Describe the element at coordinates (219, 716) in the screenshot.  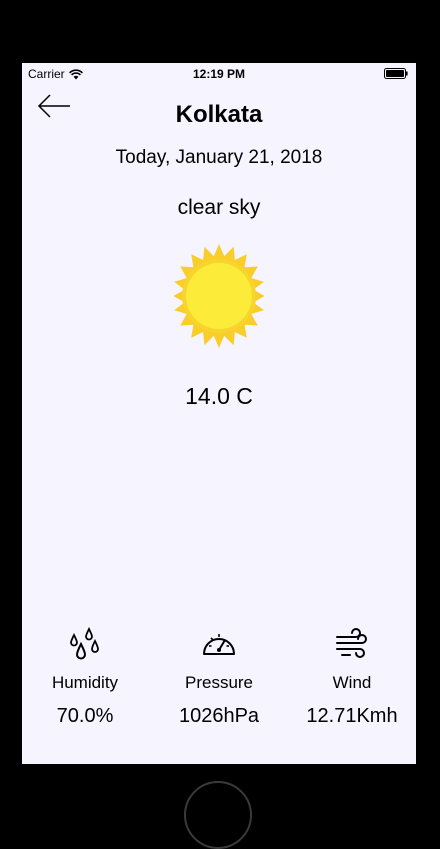
I see `pressure-value: 1026hPa` at that location.